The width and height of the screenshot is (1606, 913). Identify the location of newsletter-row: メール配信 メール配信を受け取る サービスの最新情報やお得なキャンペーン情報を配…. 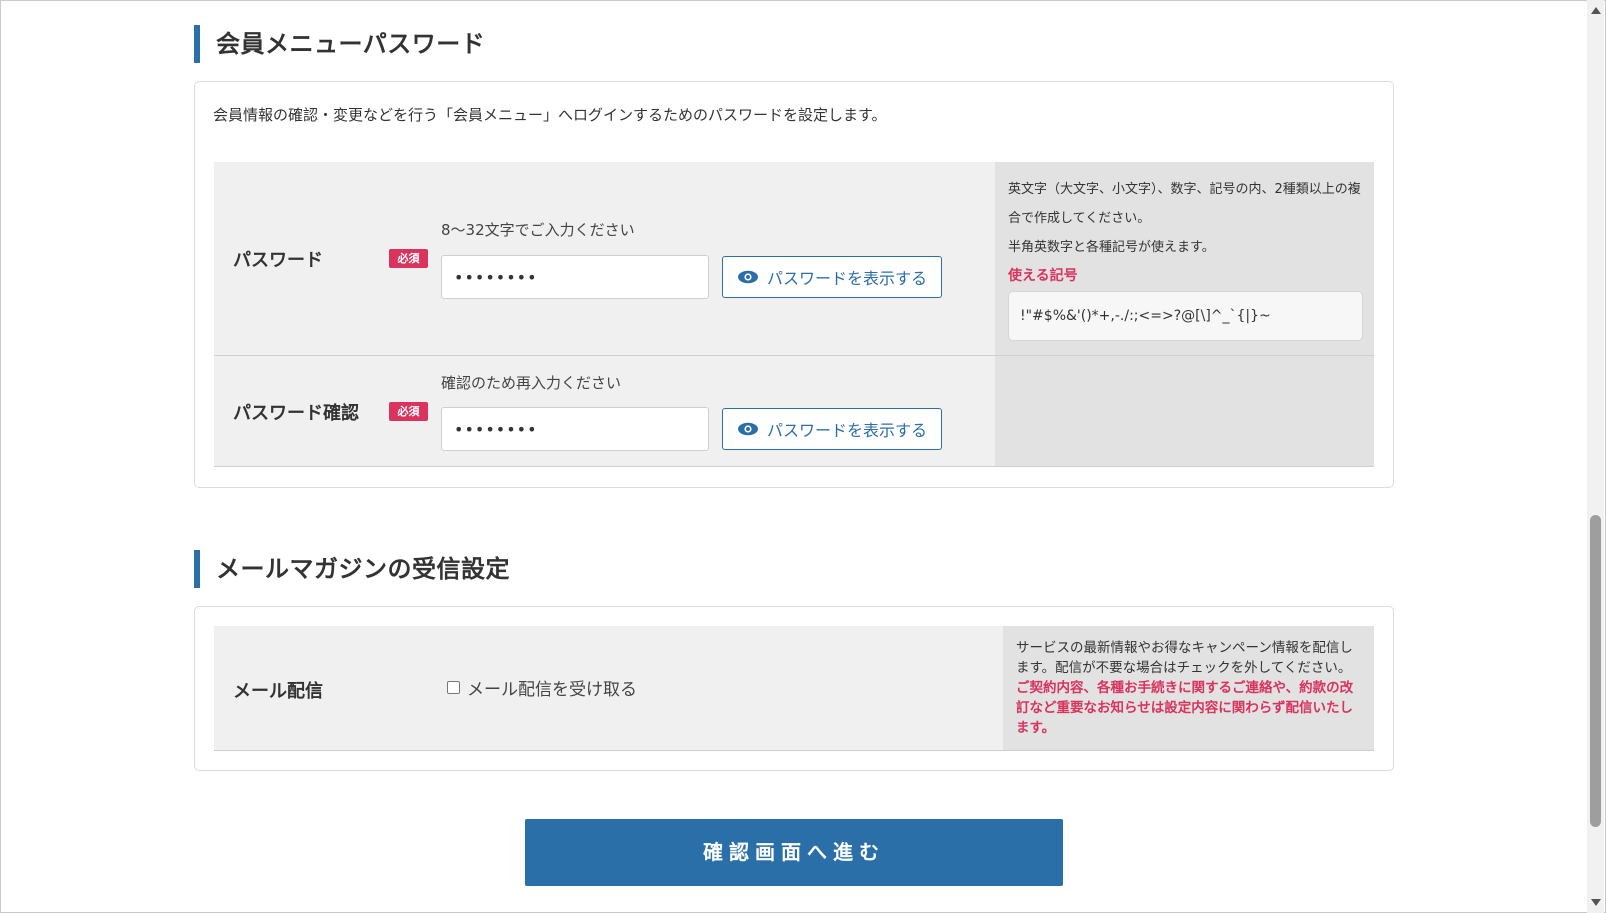
(794, 688).